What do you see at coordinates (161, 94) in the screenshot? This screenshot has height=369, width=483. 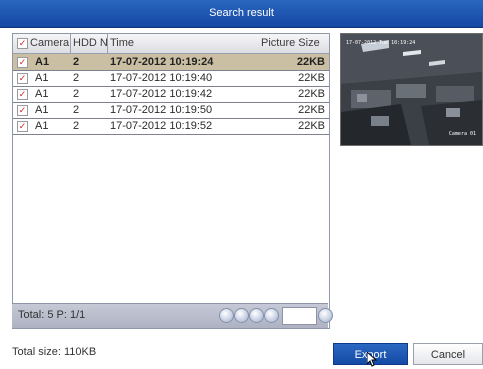 I see `cell-time: 17-07-2012 10:19:42` at bounding box center [161, 94].